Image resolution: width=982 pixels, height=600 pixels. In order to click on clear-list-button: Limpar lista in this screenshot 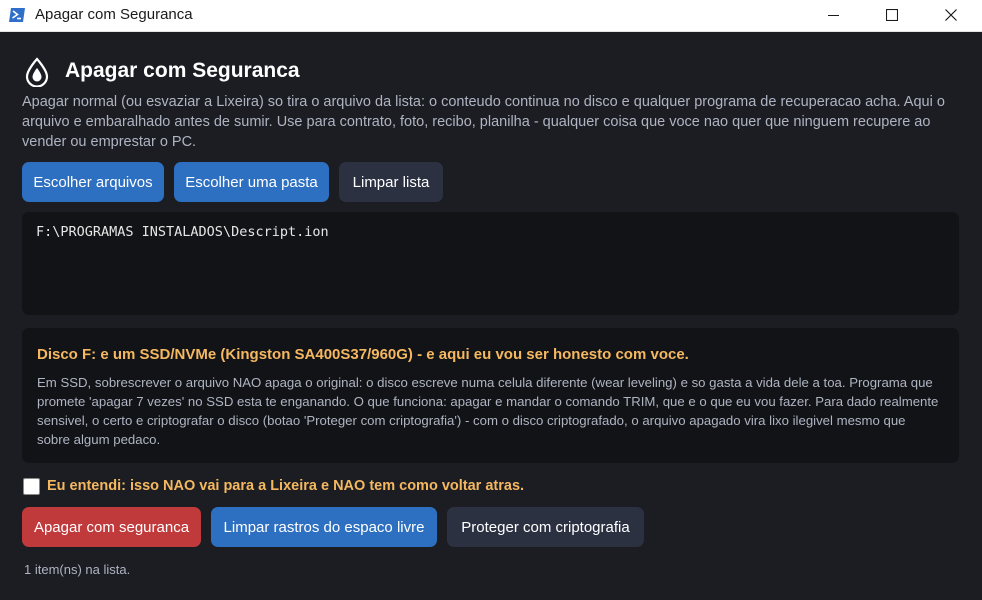, I will do `click(391, 182)`.